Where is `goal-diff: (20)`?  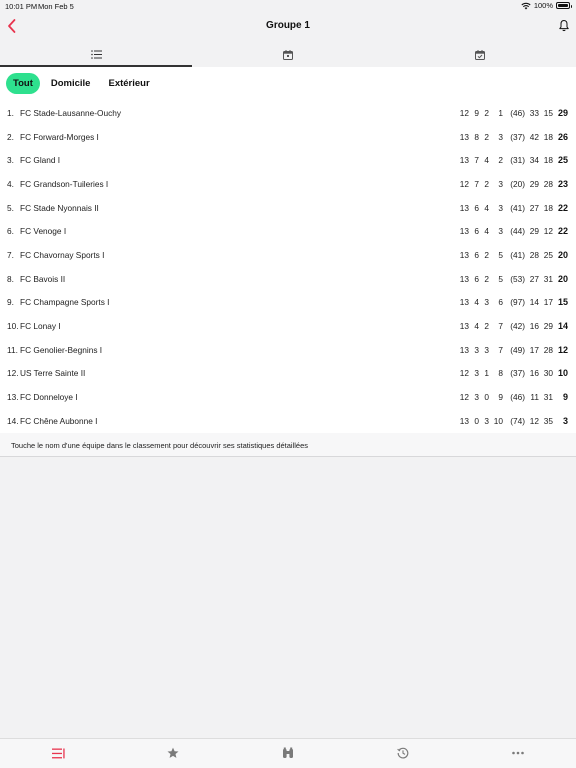 goal-diff: (20) is located at coordinates (517, 183).